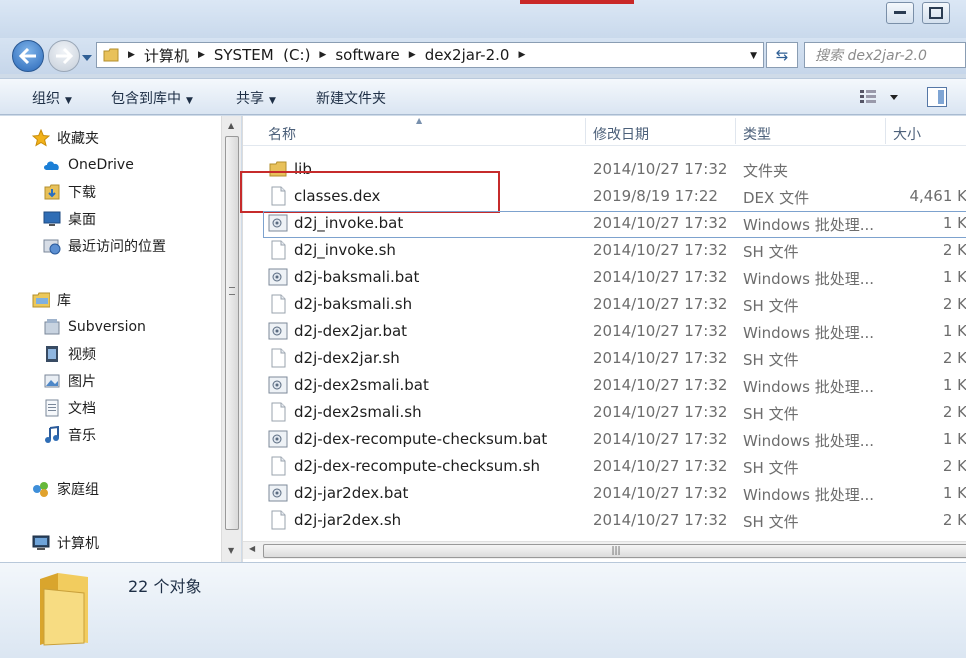 This screenshot has height=658, width=966. Describe the element at coordinates (348, 520) in the screenshot. I see `file-name: d2j-jar2dex.sh` at that location.